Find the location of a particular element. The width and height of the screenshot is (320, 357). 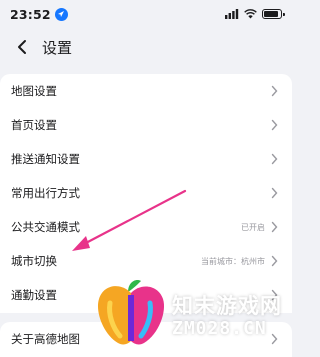

status-bar: 23:52 is located at coordinates (146, 14).